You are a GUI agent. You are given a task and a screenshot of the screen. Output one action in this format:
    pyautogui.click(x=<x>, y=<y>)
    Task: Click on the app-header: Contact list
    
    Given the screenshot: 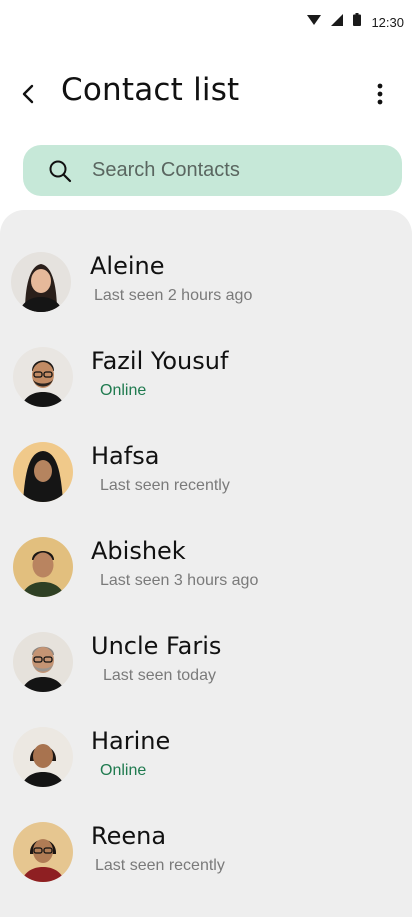 What is the action you would take?
    pyautogui.click(x=206, y=94)
    